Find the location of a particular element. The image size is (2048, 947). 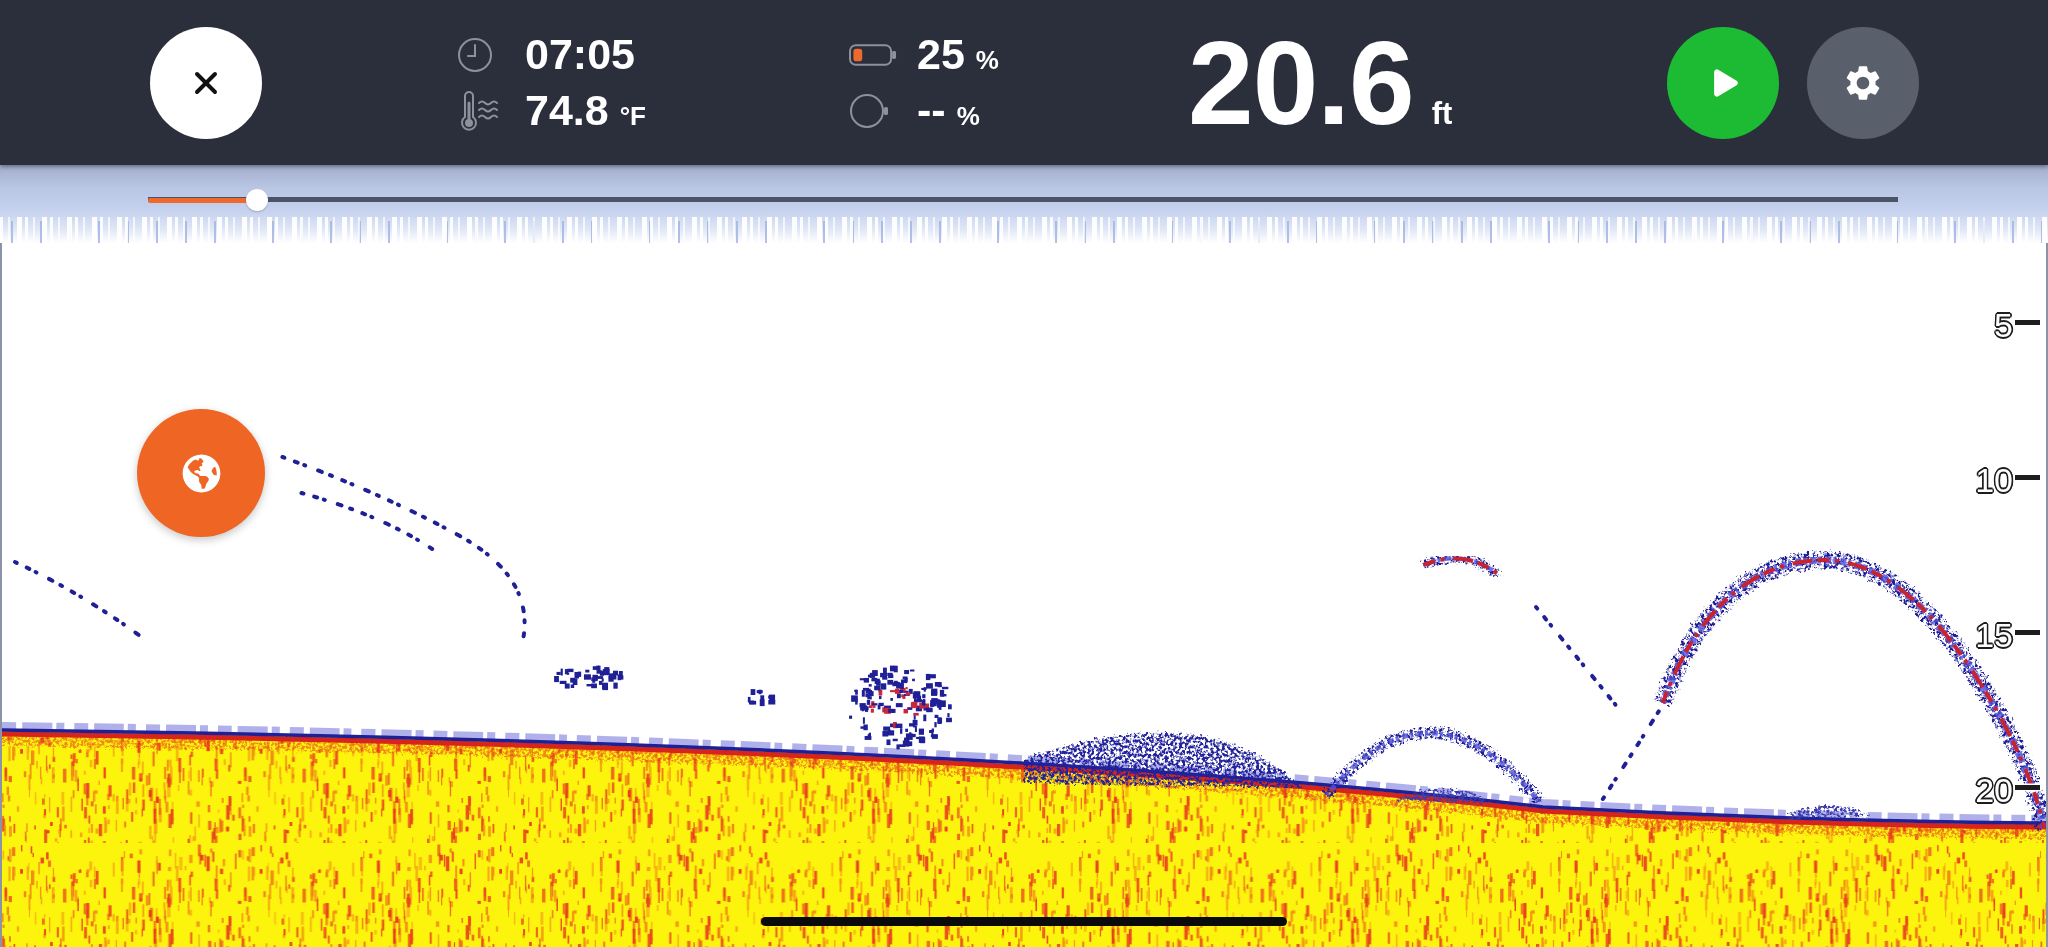

globe-button is located at coordinates (201, 473).